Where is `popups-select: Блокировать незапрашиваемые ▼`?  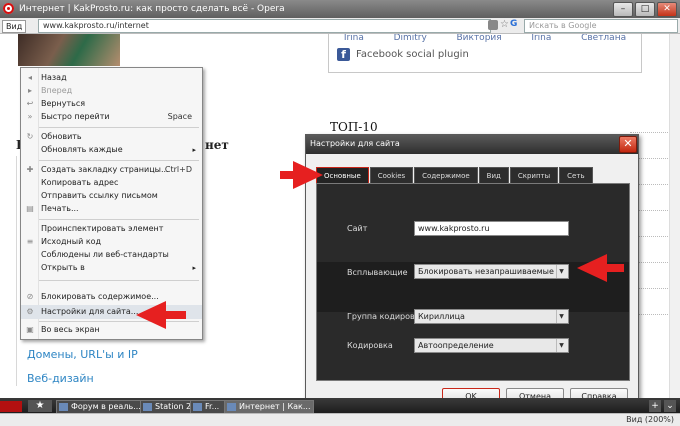
popups-select: Блокировать незапрашиваемые ▼ is located at coordinates (491, 271).